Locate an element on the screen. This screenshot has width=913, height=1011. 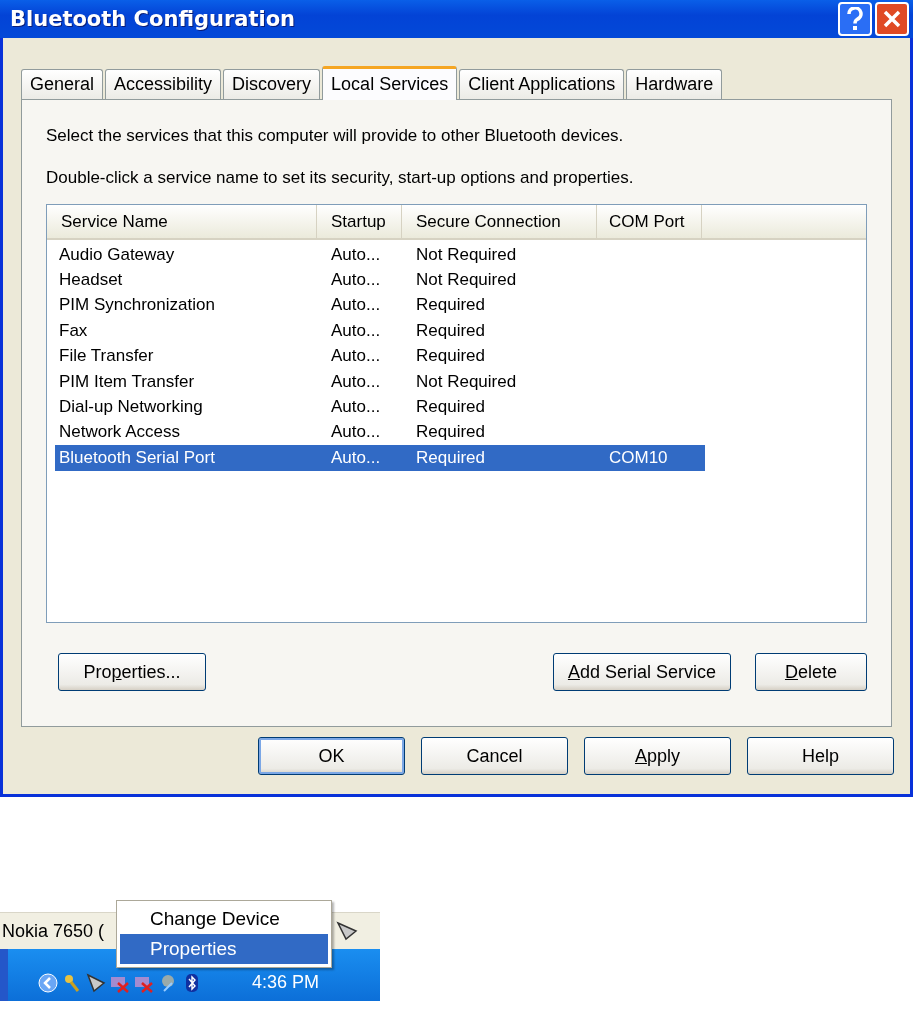
table-cell-text: File Transfer is located at coordinates (106, 356).